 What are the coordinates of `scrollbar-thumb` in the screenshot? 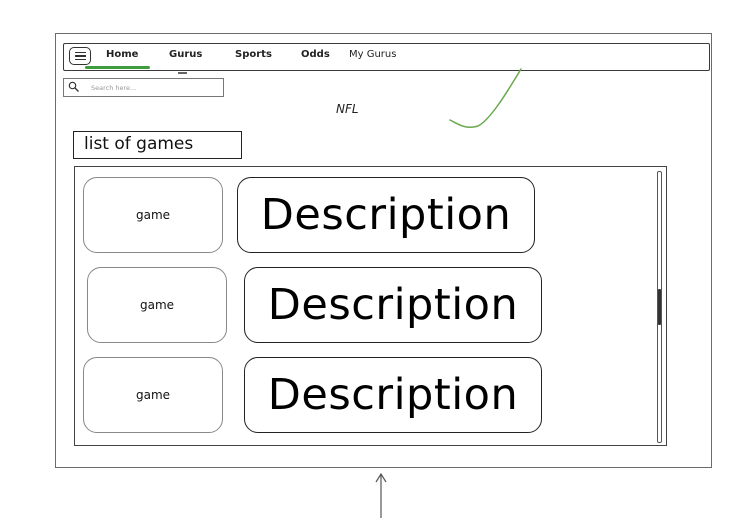 It's located at (659, 307).